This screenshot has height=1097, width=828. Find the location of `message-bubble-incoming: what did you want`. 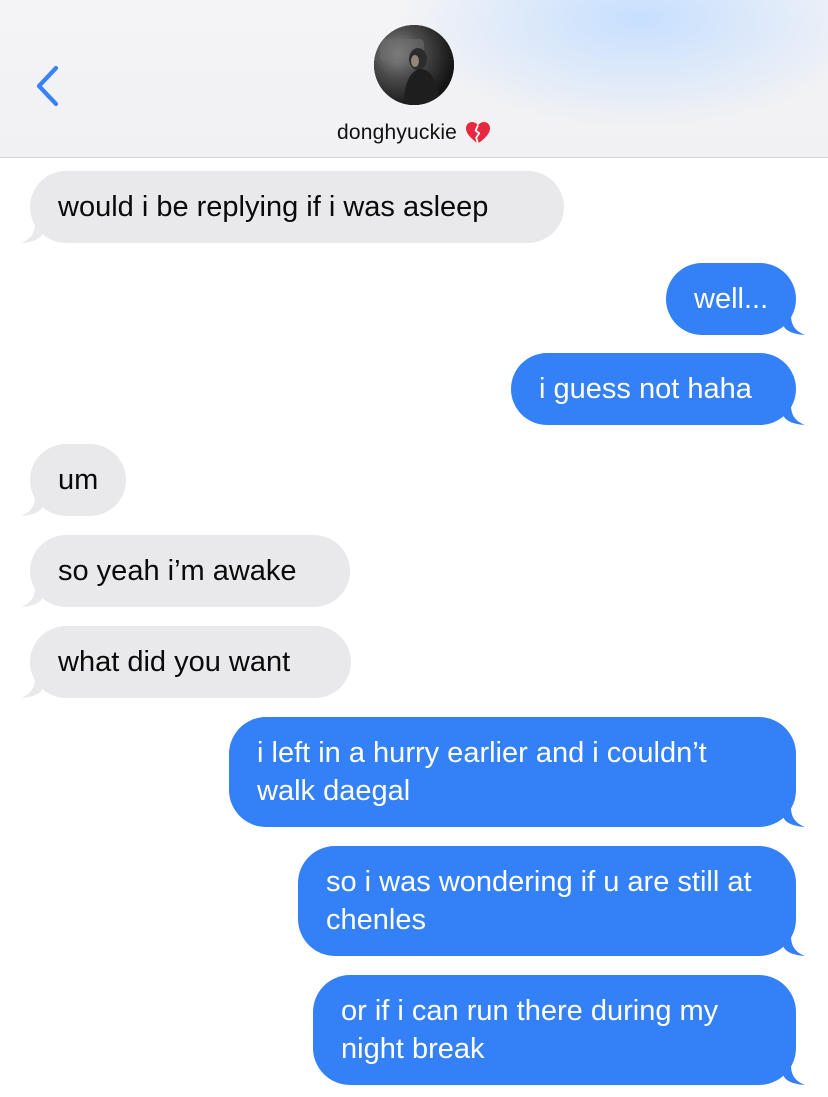

message-bubble-incoming: what did you want is located at coordinates (186, 662).